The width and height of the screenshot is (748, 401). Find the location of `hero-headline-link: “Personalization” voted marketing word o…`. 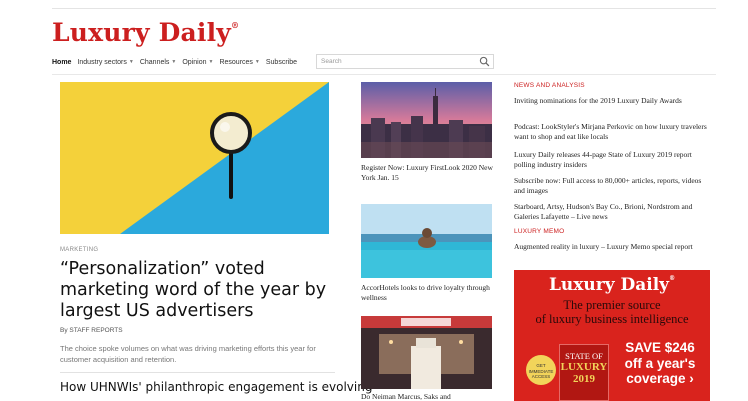

hero-headline-link: “Personalization” voted marketing word o… is located at coordinates (202, 290).